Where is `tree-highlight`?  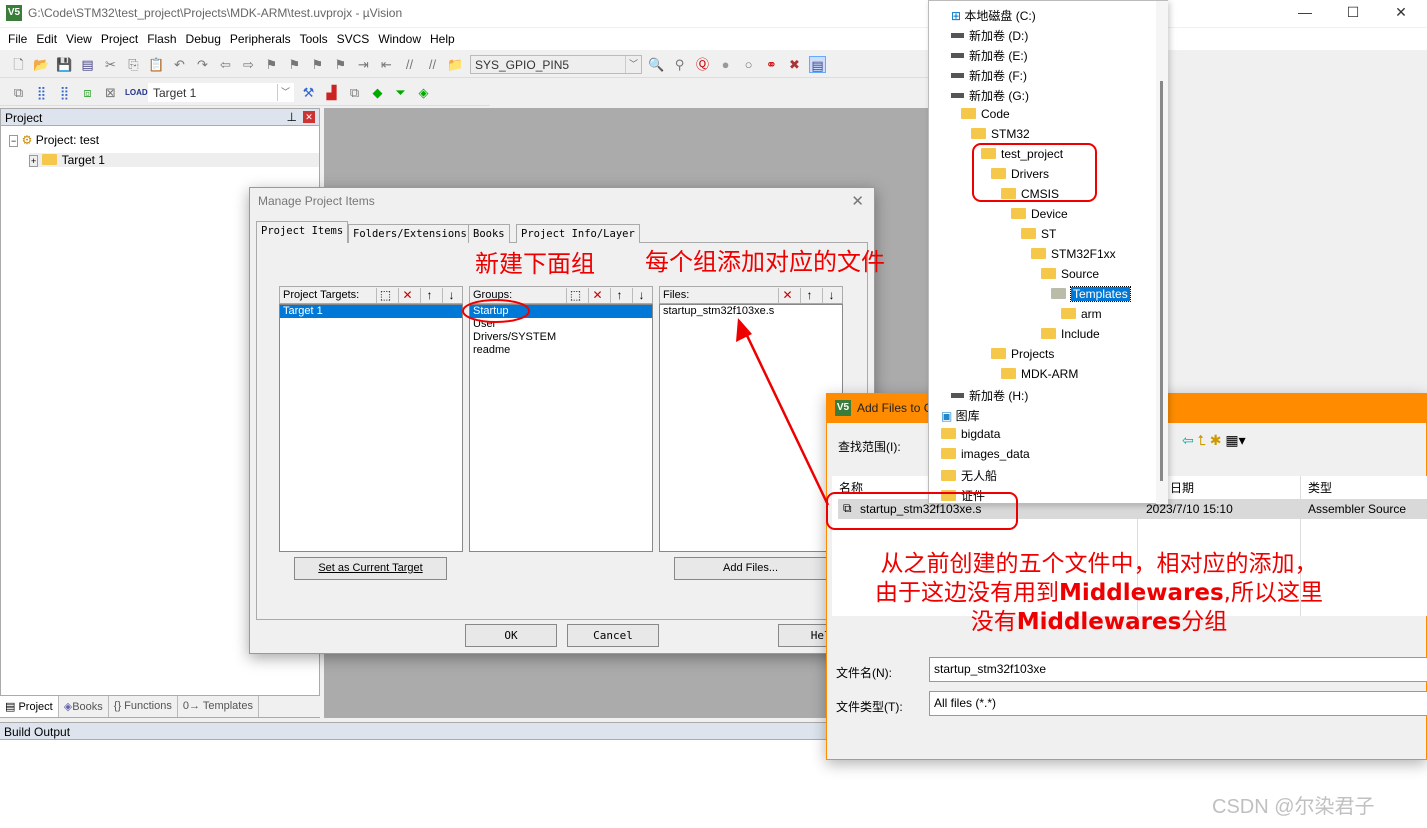 tree-highlight is located at coordinates (1034, 172).